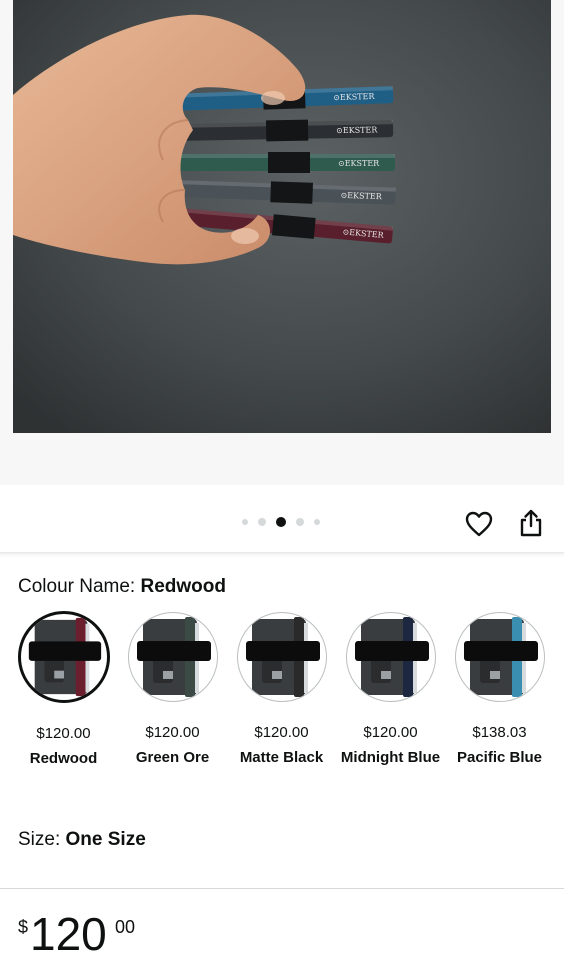  Describe the element at coordinates (125, 927) in the screenshot. I see `price-fraction: 00` at that location.